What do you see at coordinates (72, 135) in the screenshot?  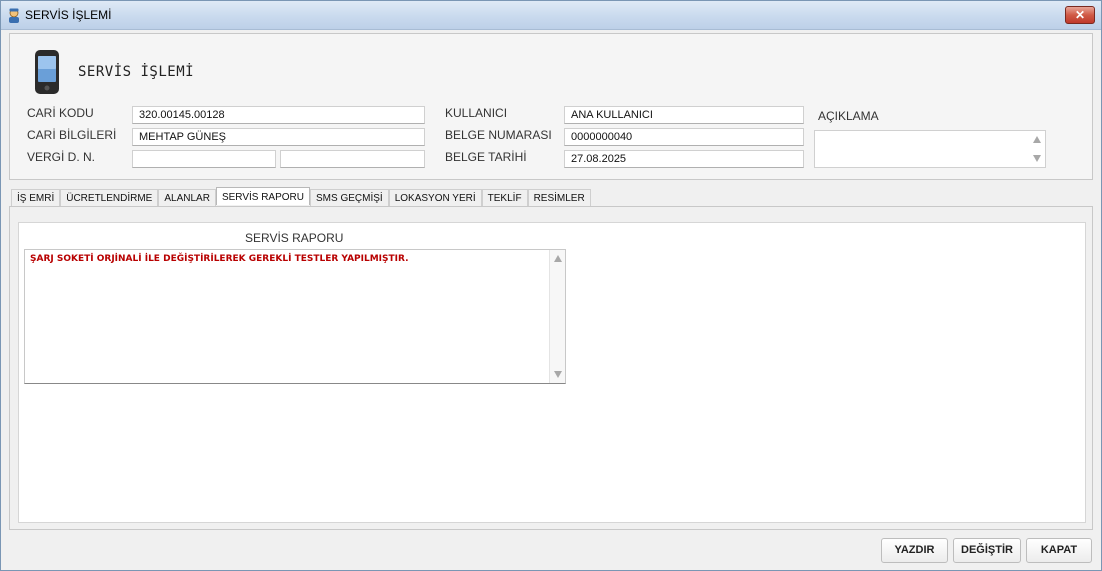 I see `cari-bilgileri-label: CARİ BİLGİLERİ` at bounding box center [72, 135].